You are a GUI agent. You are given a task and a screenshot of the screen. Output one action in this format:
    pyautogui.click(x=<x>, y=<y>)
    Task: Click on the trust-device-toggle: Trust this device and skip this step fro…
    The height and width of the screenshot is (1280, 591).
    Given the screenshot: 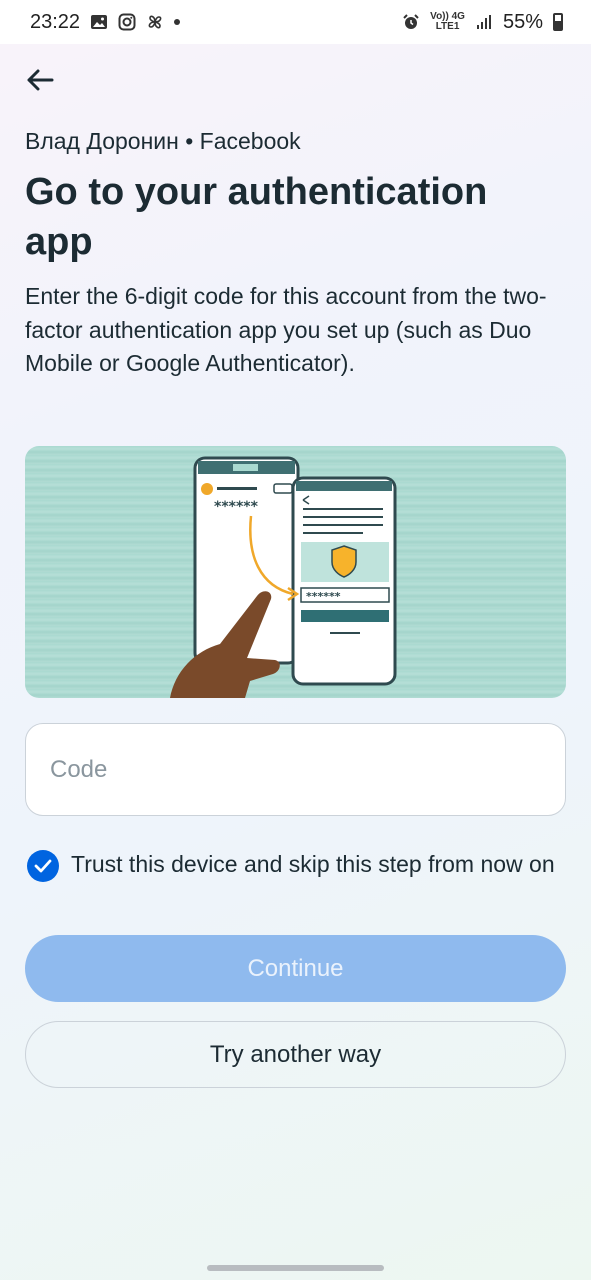 What is the action you would take?
    pyautogui.click(x=297, y=865)
    